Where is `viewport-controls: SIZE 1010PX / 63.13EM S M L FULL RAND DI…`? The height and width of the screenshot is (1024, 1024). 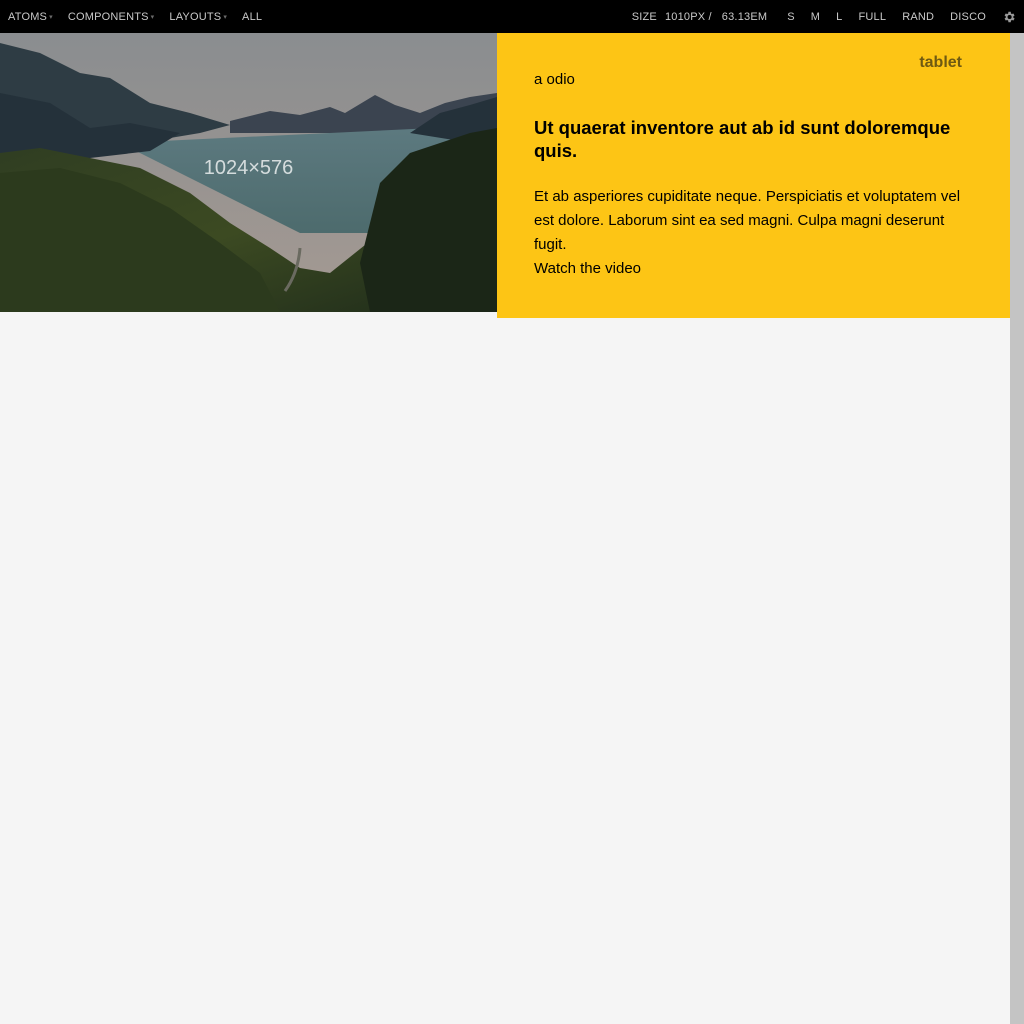
viewport-controls: SIZE 1010PX / 63.13EM S M L FULL RAND DI… is located at coordinates (824, 16).